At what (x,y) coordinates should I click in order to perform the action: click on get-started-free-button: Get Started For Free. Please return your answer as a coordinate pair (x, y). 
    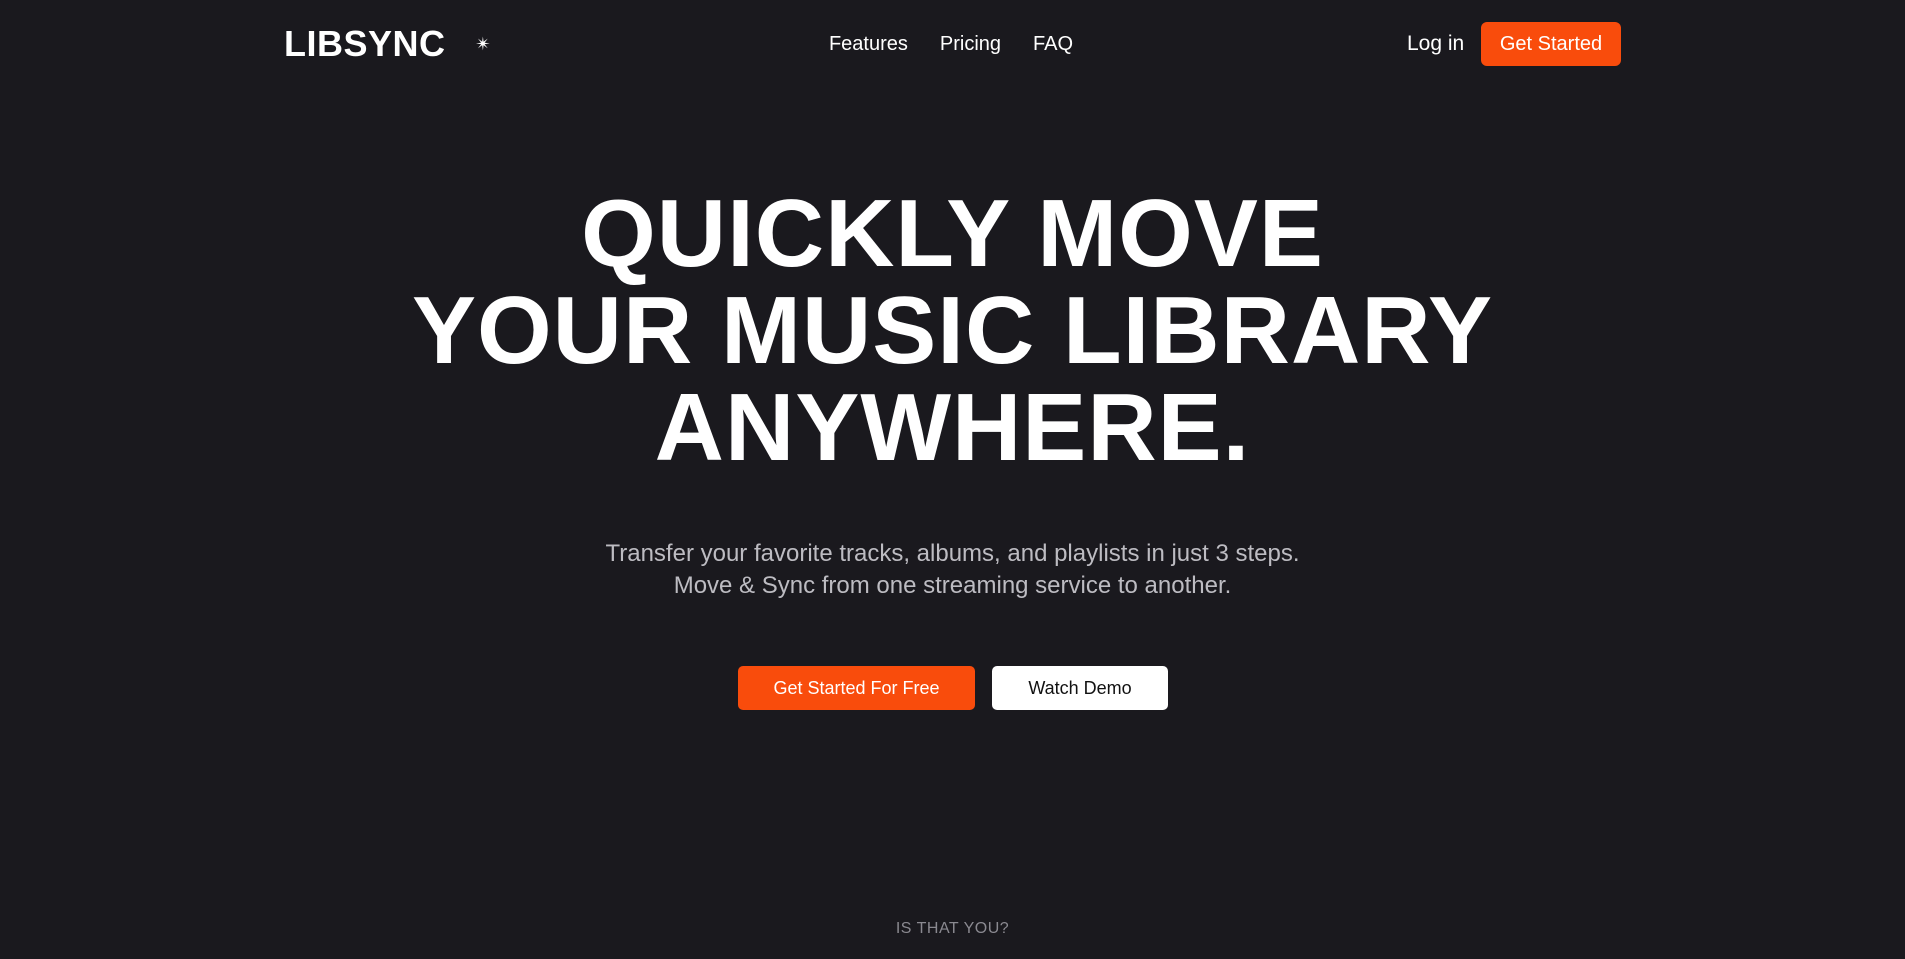
    Looking at the image, I should click on (856, 688).